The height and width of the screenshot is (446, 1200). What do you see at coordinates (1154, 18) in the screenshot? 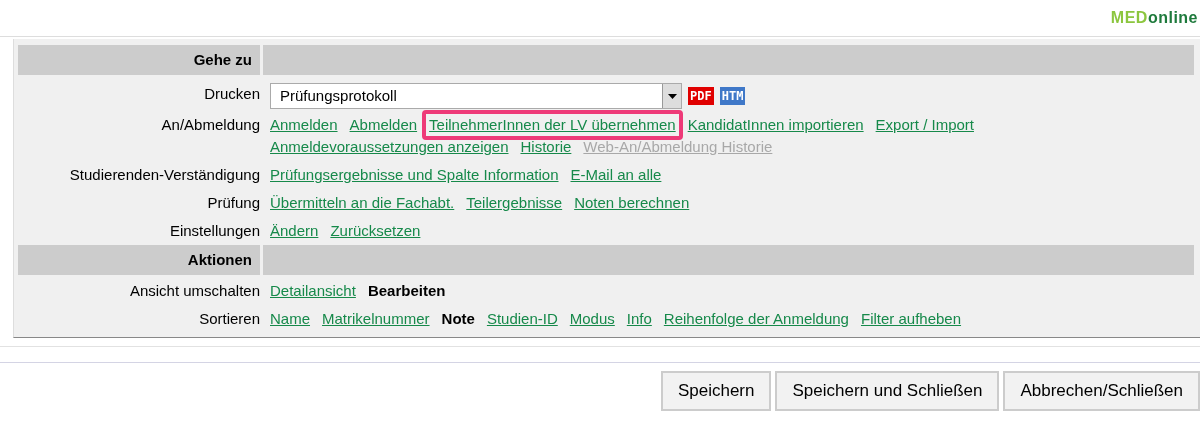
I see `logo-text: MEDonline` at bounding box center [1154, 18].